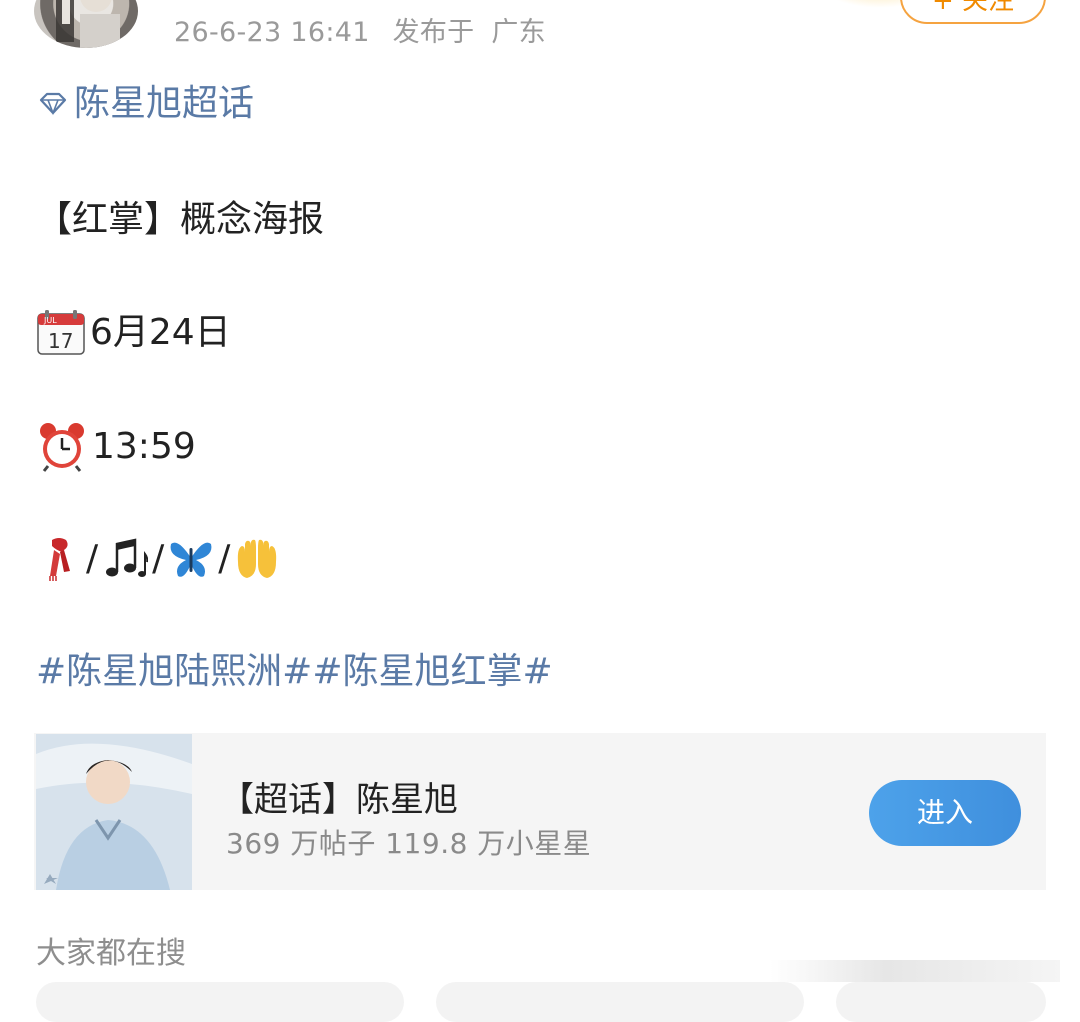 The width and height of the screenshot is (1080, 1022). What do you see at coordinates (160, 332) in the screenshot?
I see `post-date: 6月24日` at bounding box center [160, 332].